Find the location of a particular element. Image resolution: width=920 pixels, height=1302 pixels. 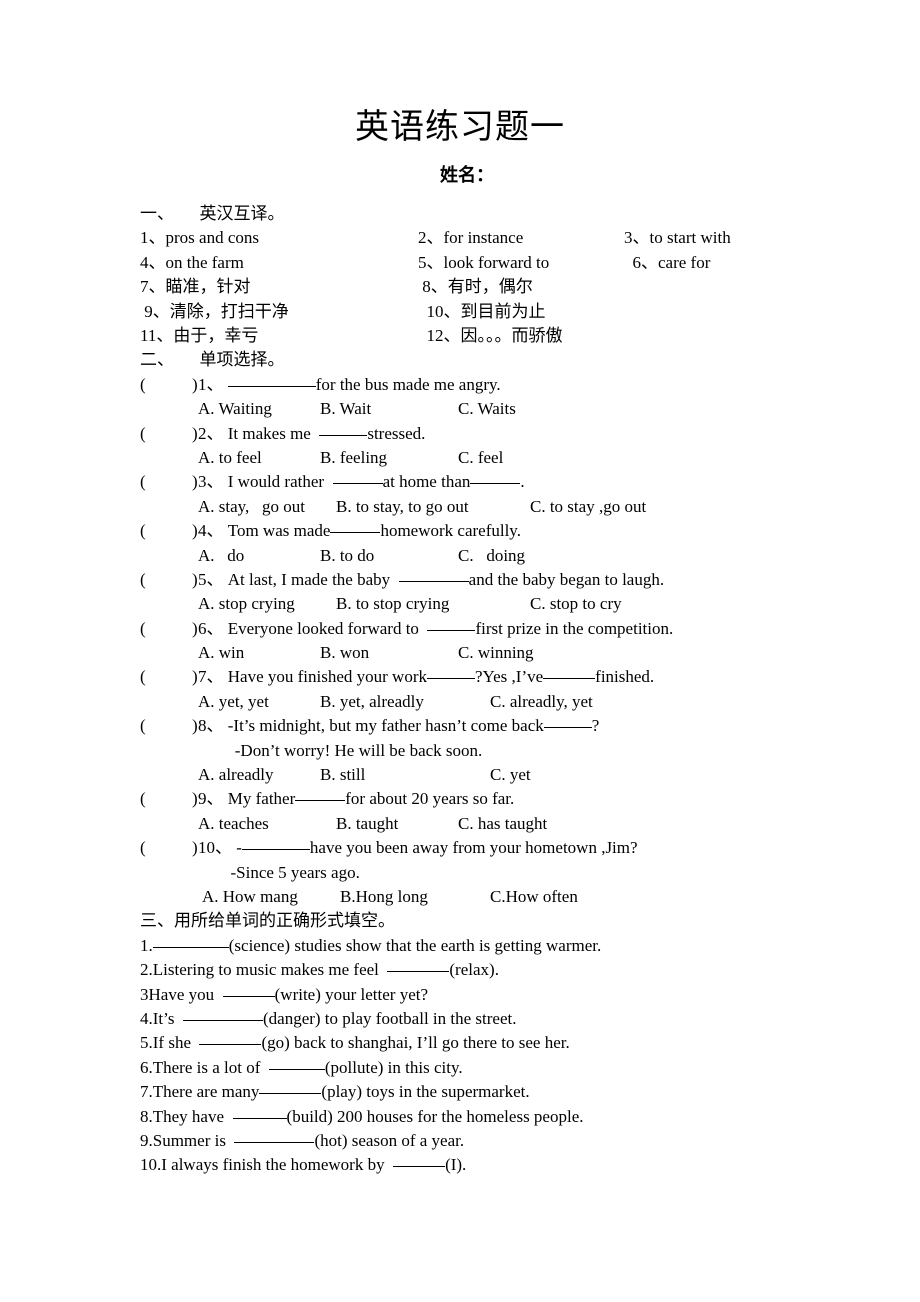

text-run: for the bus made me angry. is located at coordinates (408, 384).